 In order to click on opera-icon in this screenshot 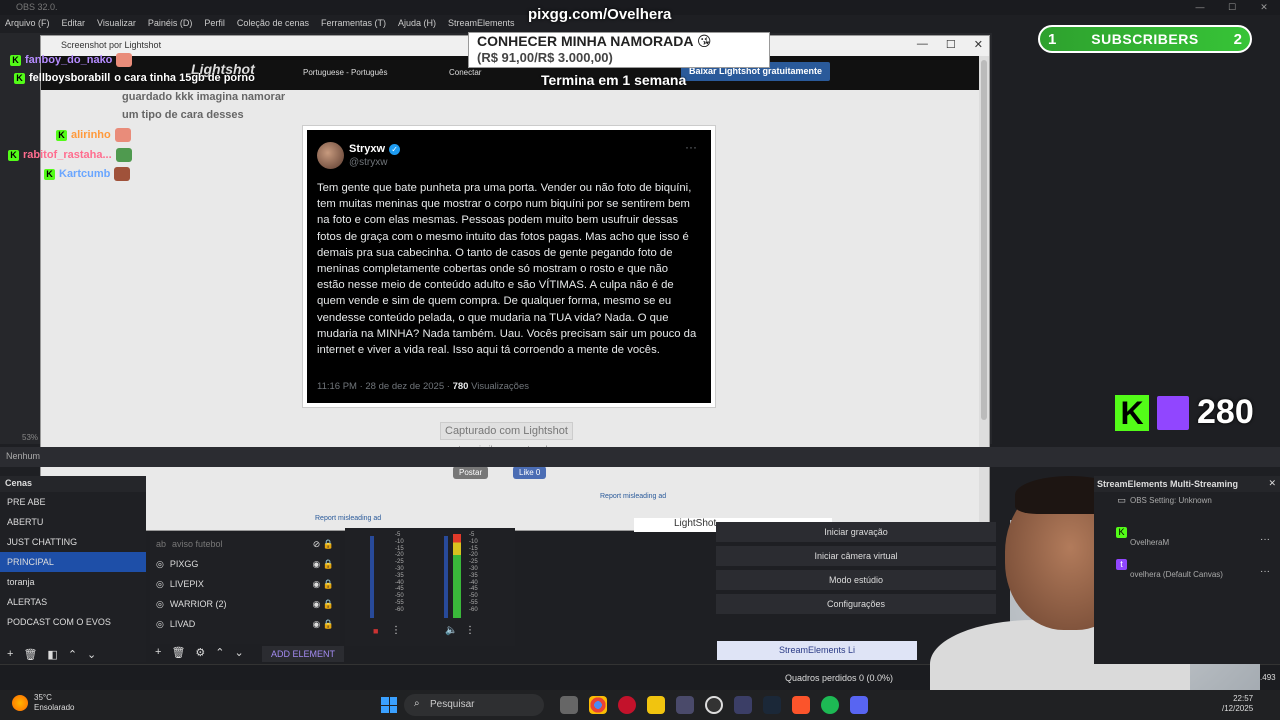, I will do `click(627, 705)`.